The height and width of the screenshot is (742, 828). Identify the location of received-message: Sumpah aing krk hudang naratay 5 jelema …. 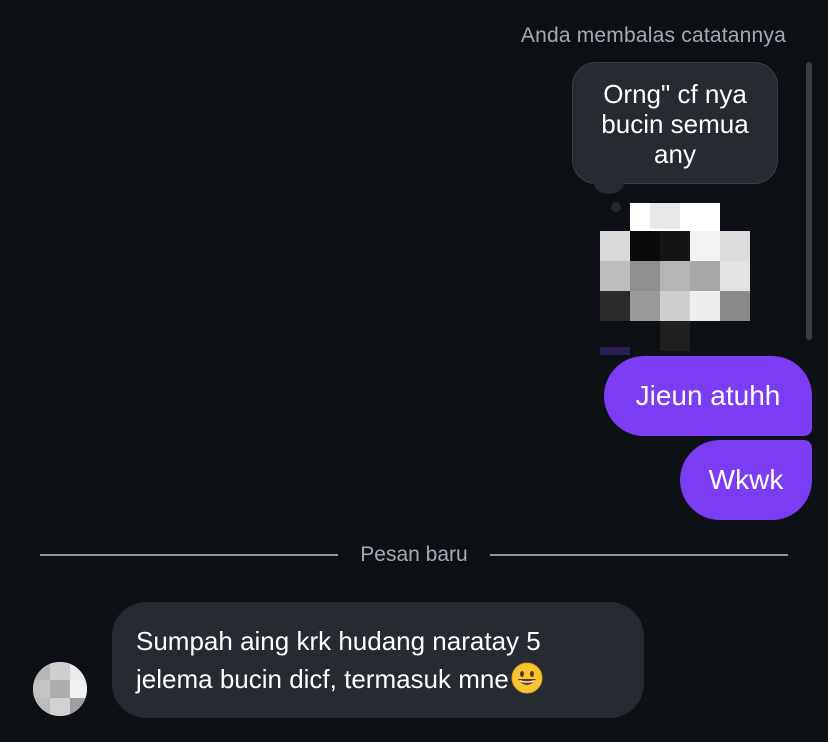
(378, 660).